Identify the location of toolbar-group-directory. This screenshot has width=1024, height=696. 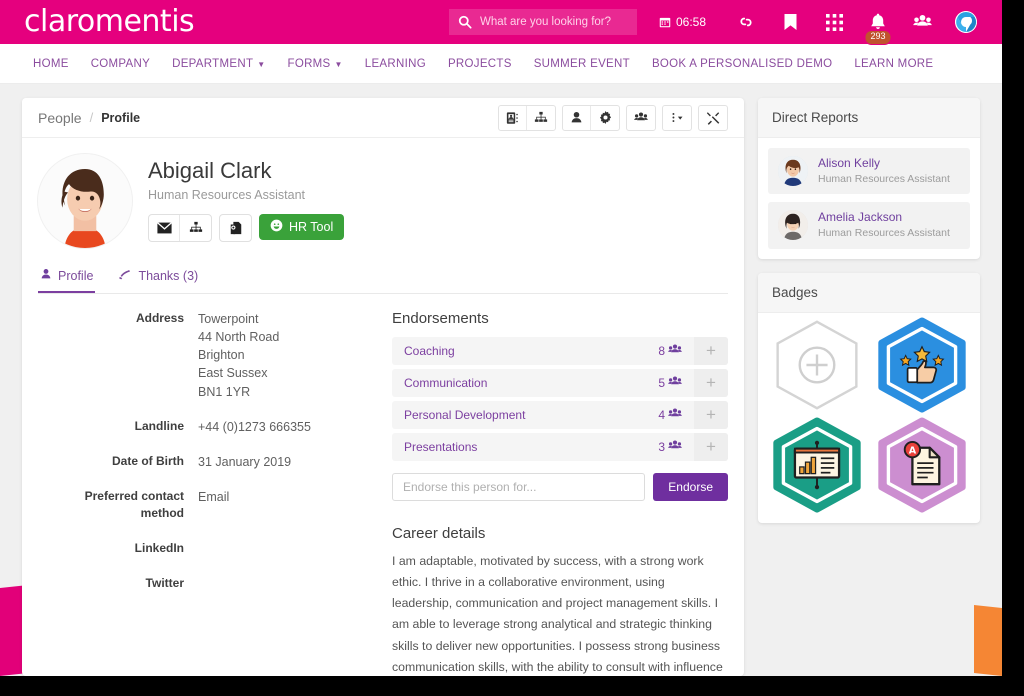
(527, 117).